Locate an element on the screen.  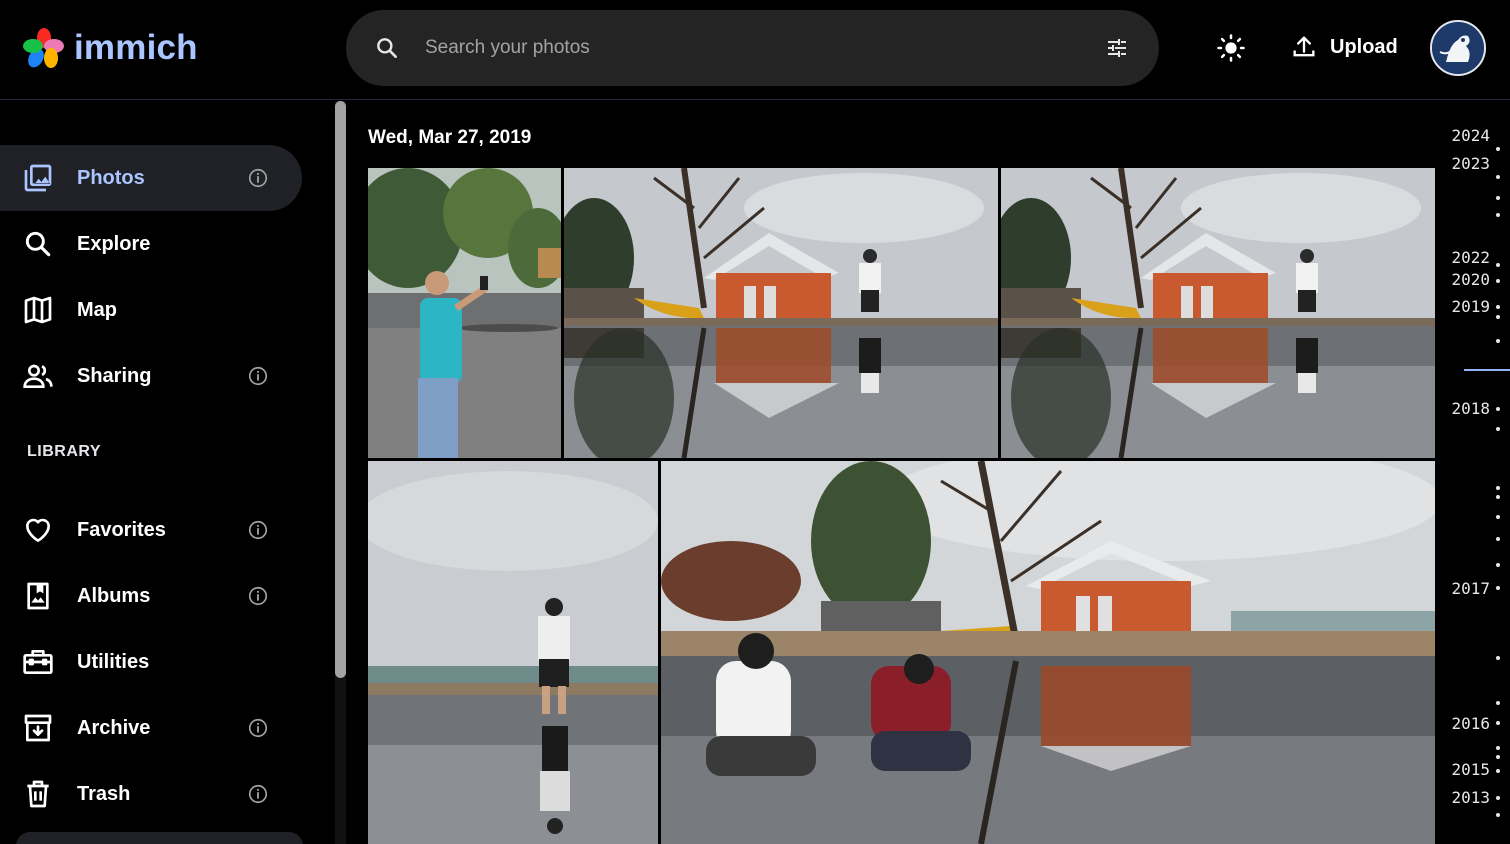
sidebar-item-label: Albums is located at coordinates (114, 595).